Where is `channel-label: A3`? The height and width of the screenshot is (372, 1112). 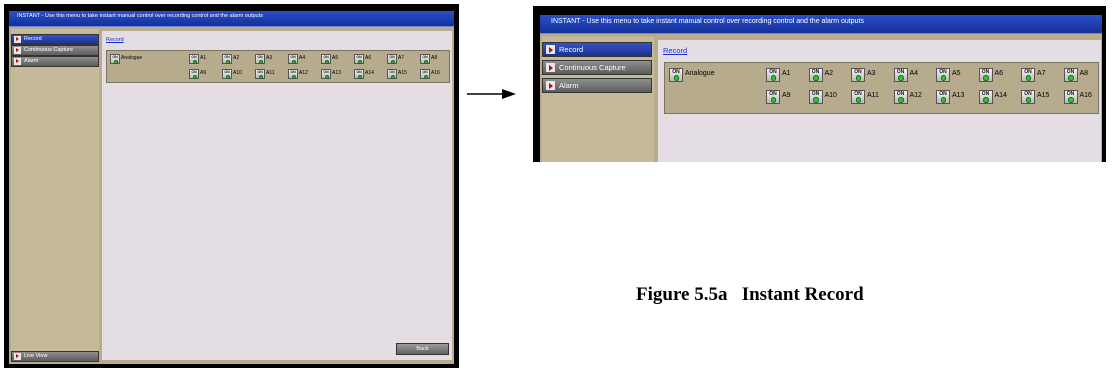 channel-label: A3 is located at coordinates (269, 58).